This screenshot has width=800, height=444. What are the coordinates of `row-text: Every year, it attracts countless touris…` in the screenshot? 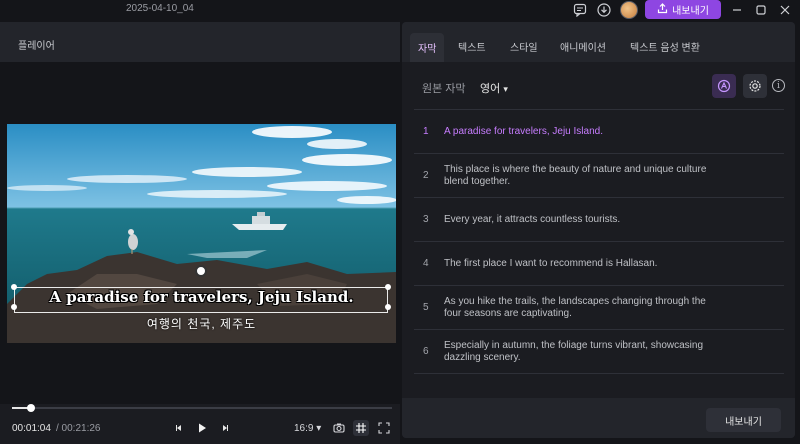 It's located at (579, 220).